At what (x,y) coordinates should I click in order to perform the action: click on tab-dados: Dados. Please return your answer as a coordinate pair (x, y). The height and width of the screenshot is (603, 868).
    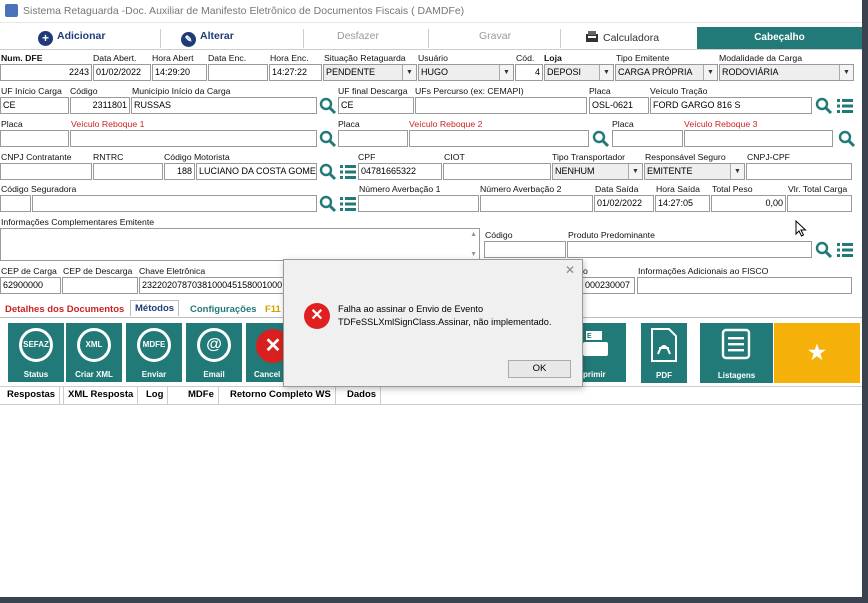
    Looking at the image, I should click on (362, 395).